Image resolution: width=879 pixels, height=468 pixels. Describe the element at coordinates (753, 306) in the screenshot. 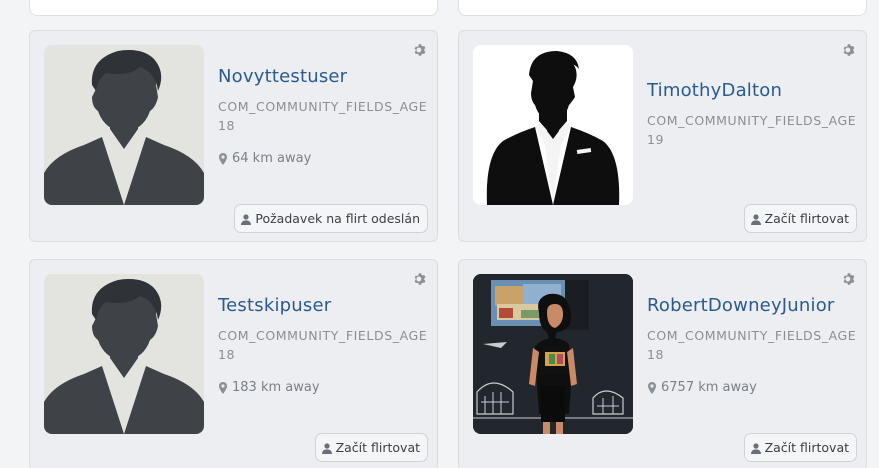

I see `member-name: RobertDowneyJunior` at that location.